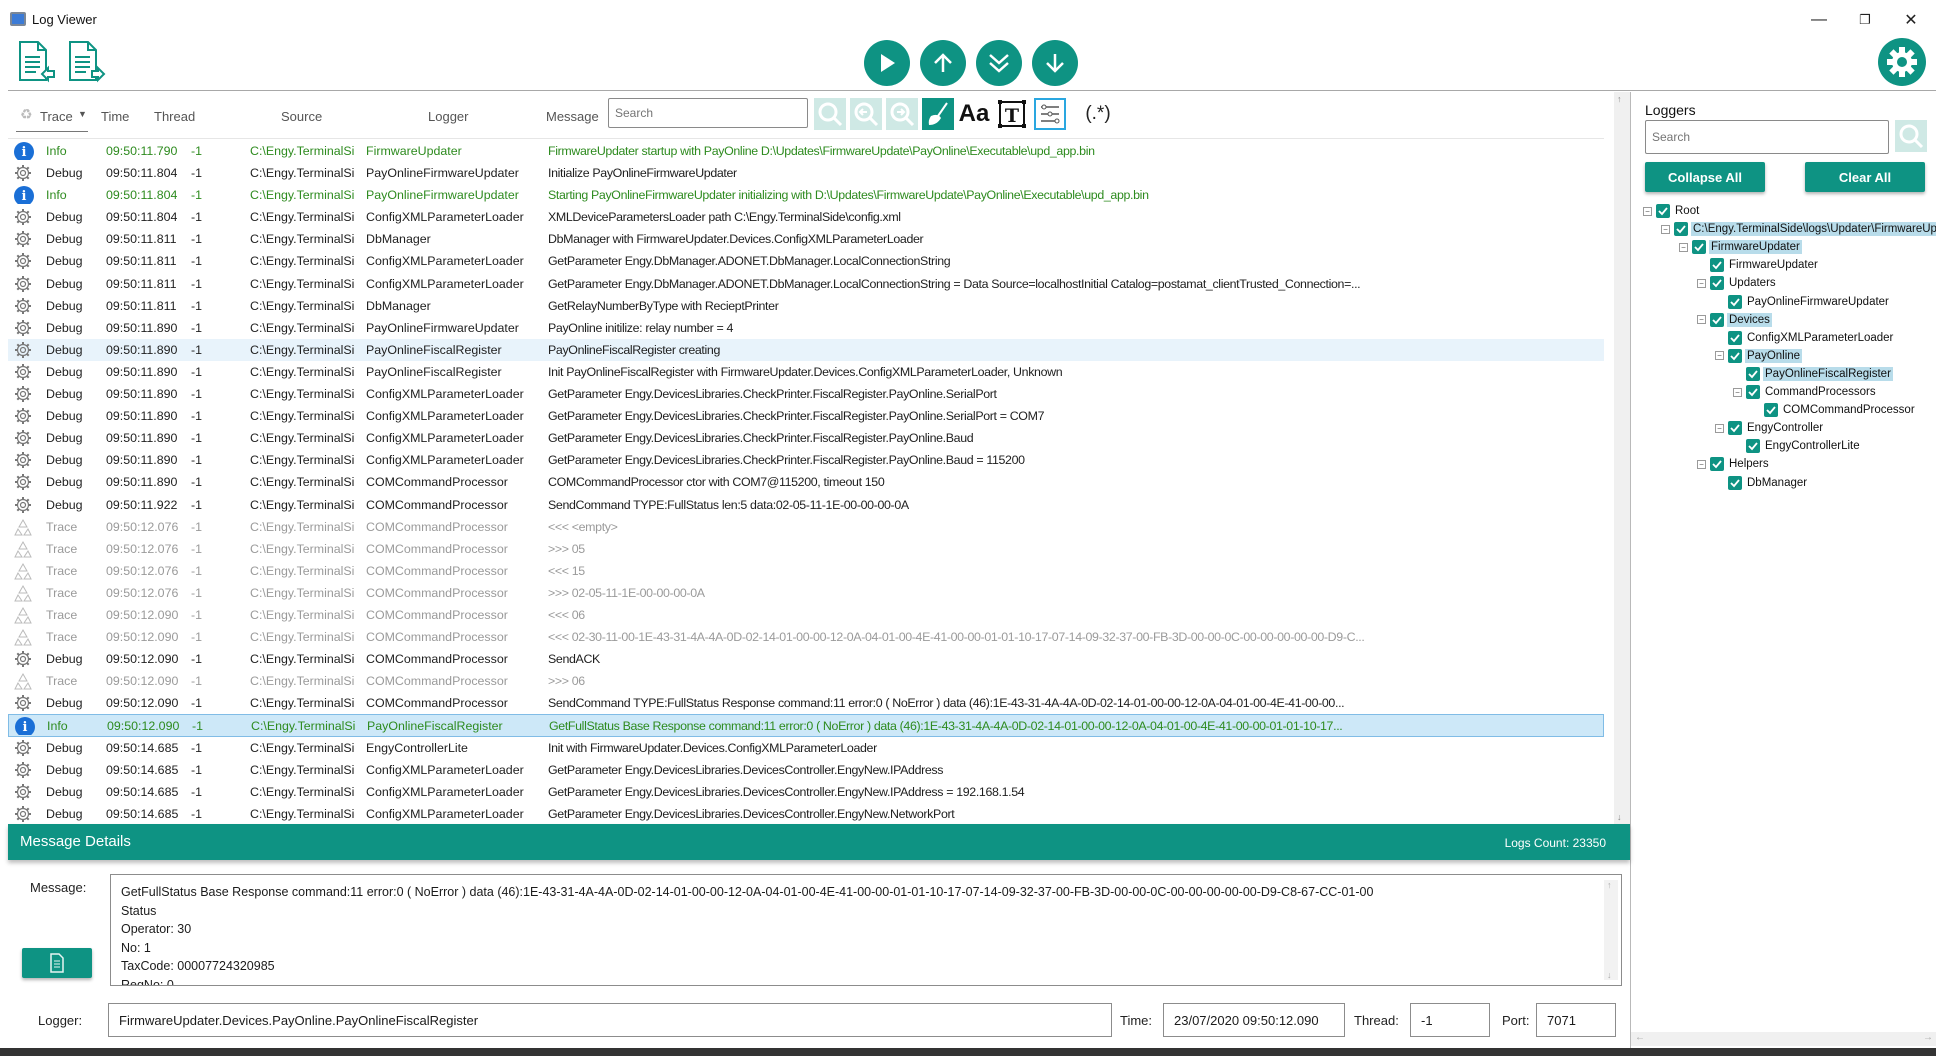 Image resolution: width=1936 pixels, height=1056 pixels. Describe the element at coordinates (1928, 1037) in the screenshot. I see `scroll-right-arrow-icon: →` at that location.